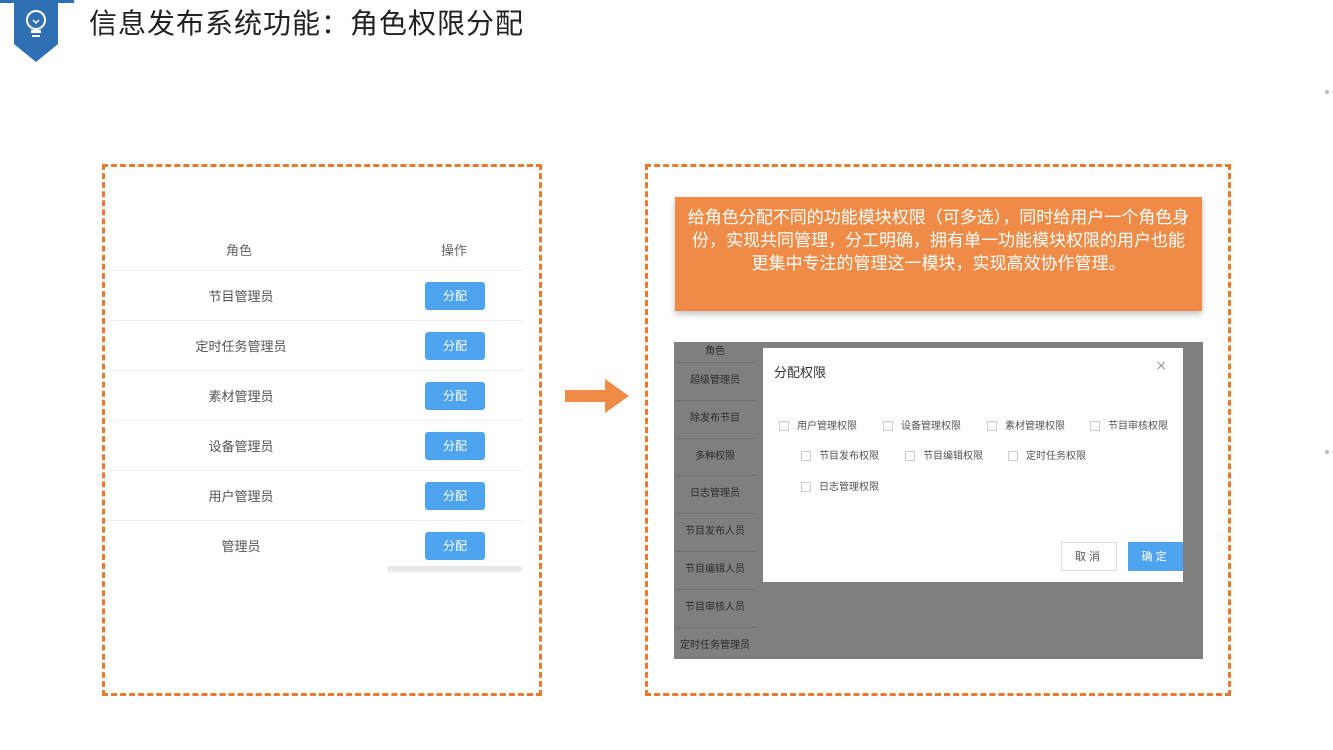  What do you see at coordinates (241, 397) in the screenshot?
I see `role-name: 素材管理员` at bounding box center [241, 397].